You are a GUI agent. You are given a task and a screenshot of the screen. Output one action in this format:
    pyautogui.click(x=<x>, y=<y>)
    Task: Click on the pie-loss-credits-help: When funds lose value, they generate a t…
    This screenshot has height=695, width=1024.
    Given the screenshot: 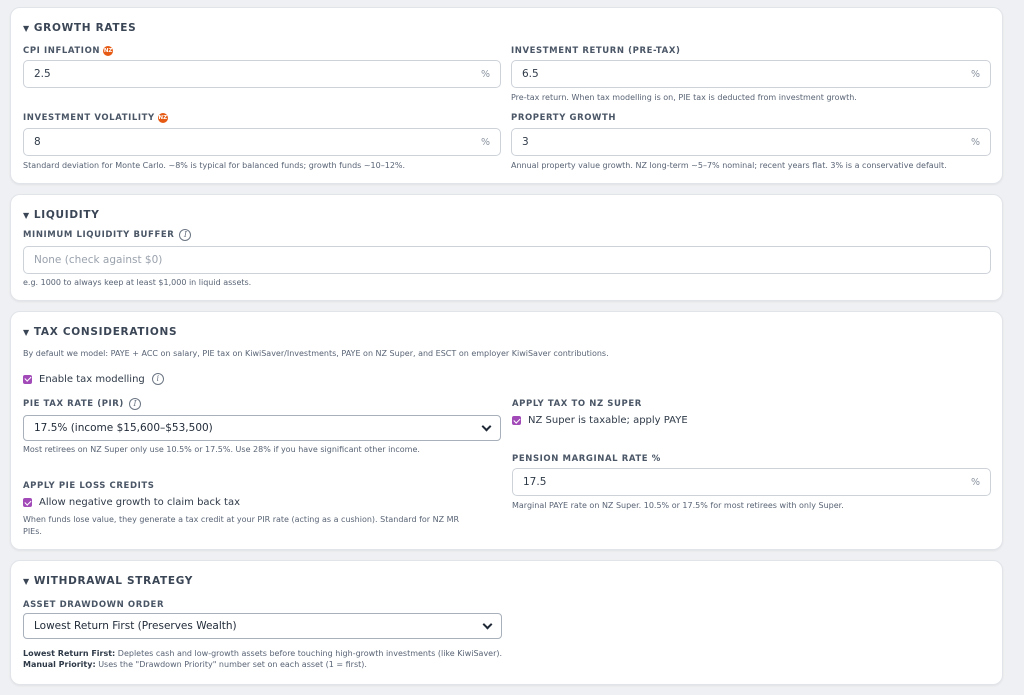 What is the action you would take?
    pyautogui.click(x=241, y=525)
    